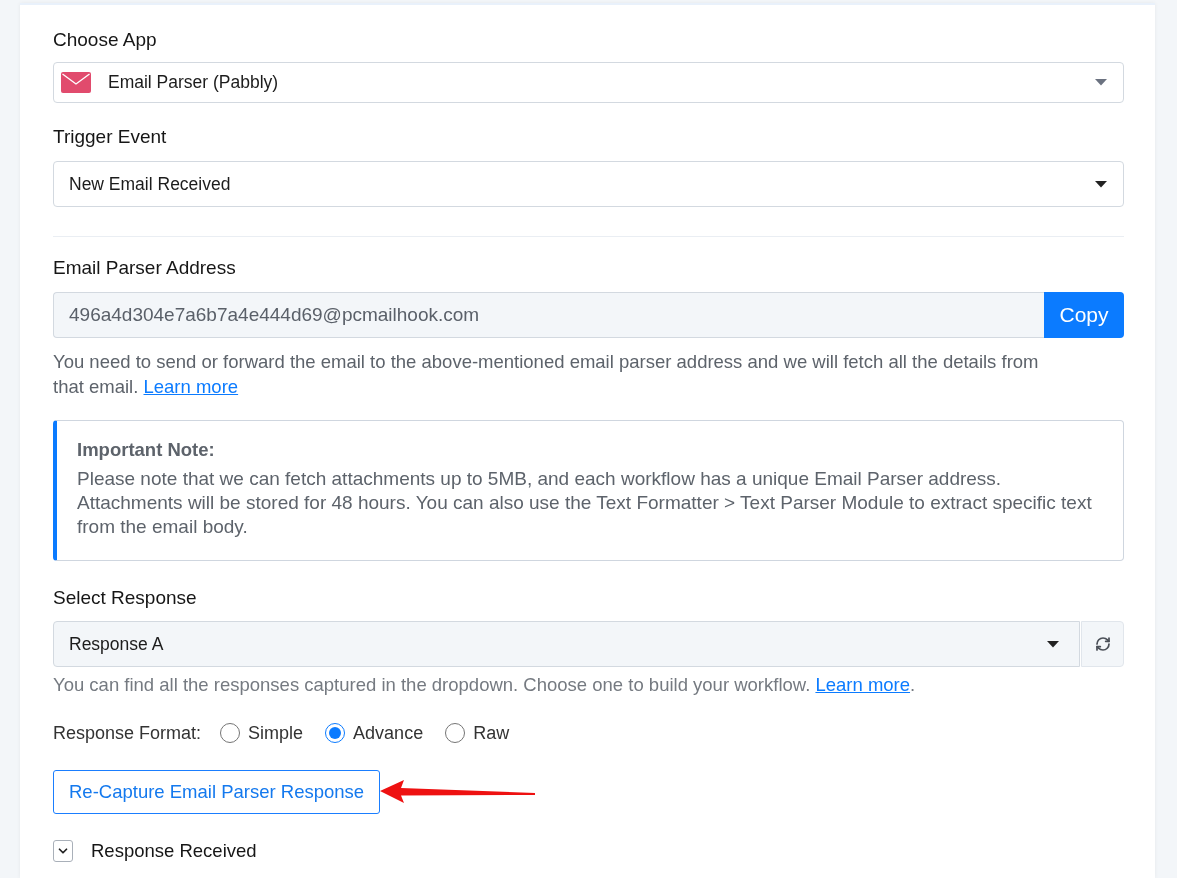  I want to click on format-option: Raw, so click(477, 733).